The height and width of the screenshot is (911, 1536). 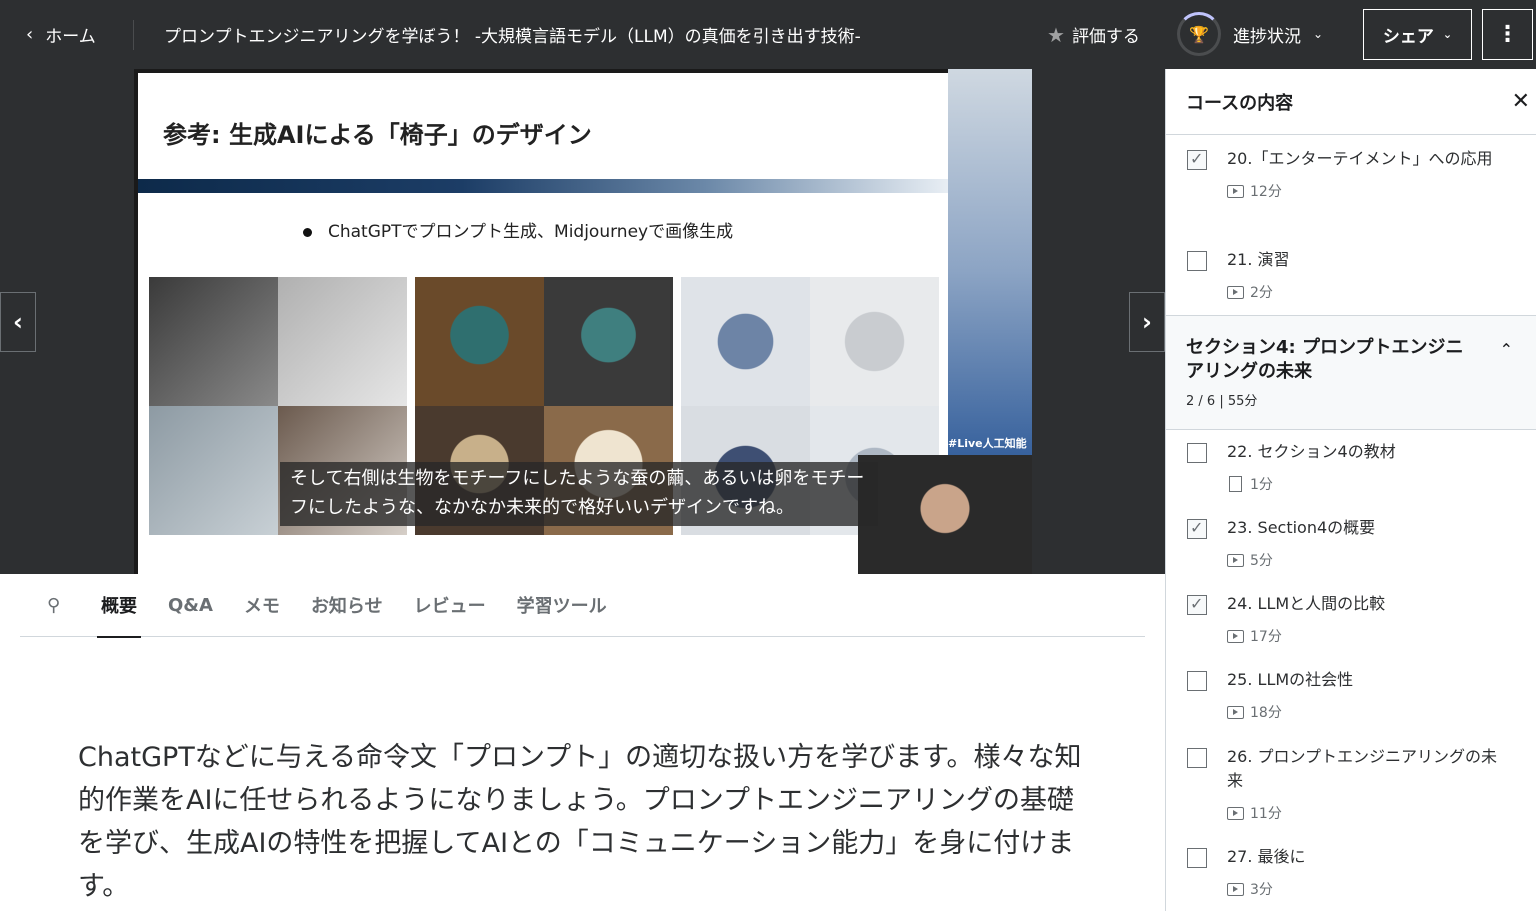 I want to click on progress-label: 進捗状況, so click(x=1267, y=36).